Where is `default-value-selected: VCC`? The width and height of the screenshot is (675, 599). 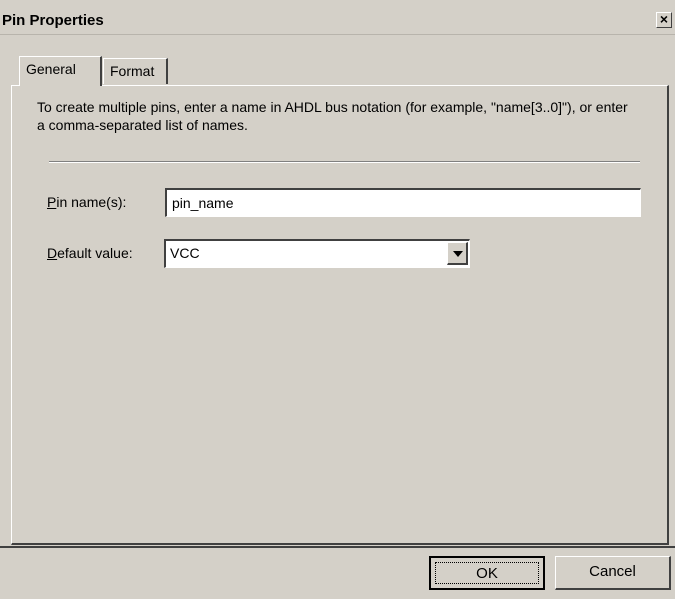
default-value-selected: VCC is located at coordinates (185, 253).